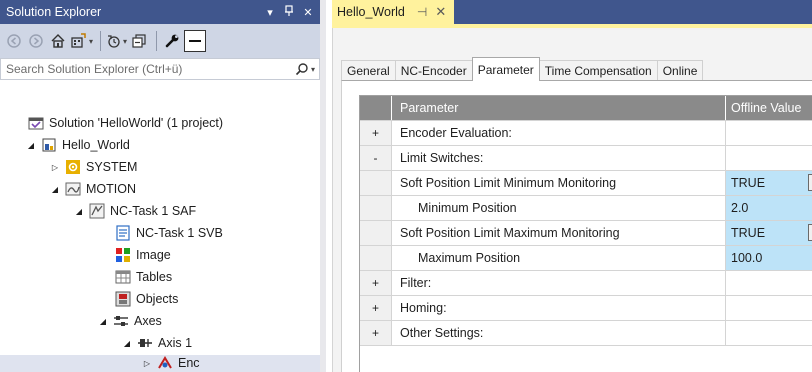 Image resolution: width=812 pixels, height=372 pixels. What do you see at coordinates (73, 167) in the screenshot?
I see `system-icon` at bounding box center [73, 167].